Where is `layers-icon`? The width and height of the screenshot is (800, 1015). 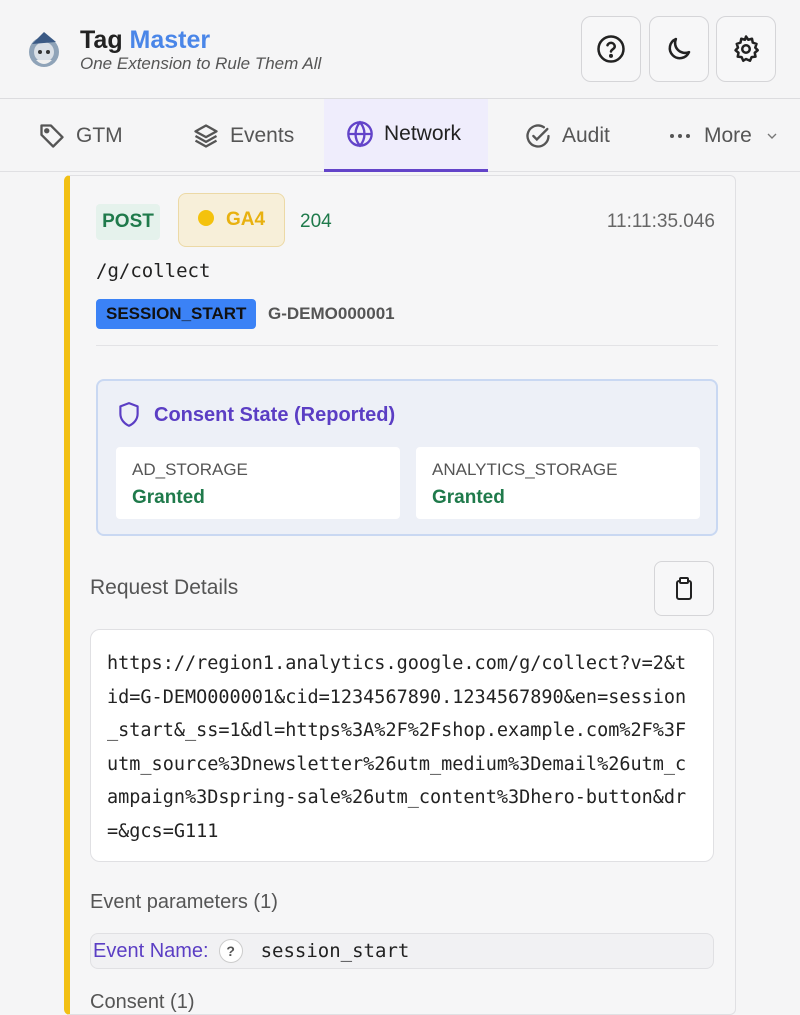
layers-icon is located at coordinates (206, 135).